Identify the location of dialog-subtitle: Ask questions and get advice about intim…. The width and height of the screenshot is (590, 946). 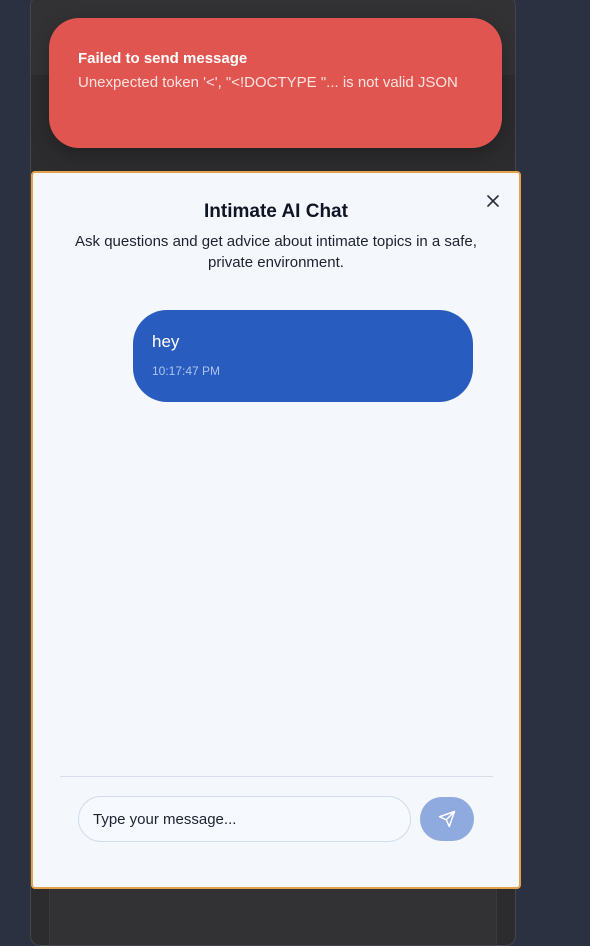
(276, 252).